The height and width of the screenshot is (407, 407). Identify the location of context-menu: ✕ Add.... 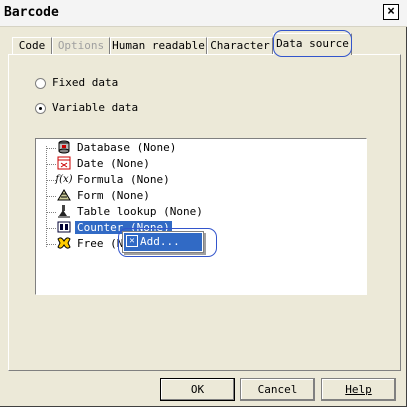
(163, 242).